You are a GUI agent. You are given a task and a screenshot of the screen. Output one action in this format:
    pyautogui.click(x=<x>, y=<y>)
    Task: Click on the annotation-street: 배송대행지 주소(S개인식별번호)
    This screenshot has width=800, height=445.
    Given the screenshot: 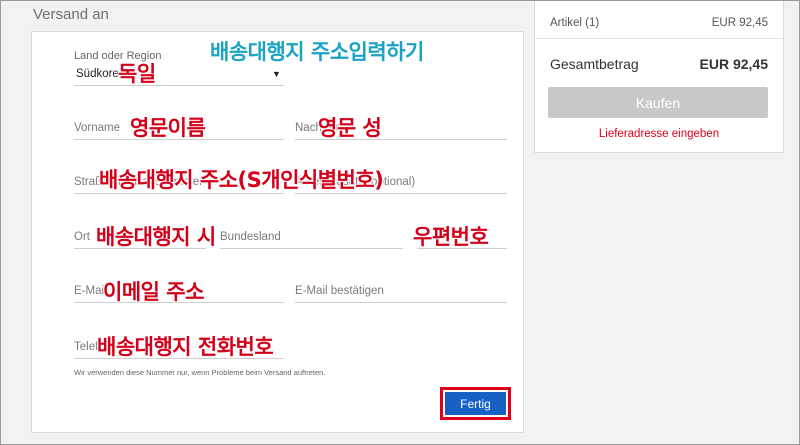 What is the action you would take?
    pyautogui.click(x=241, y=180)
    